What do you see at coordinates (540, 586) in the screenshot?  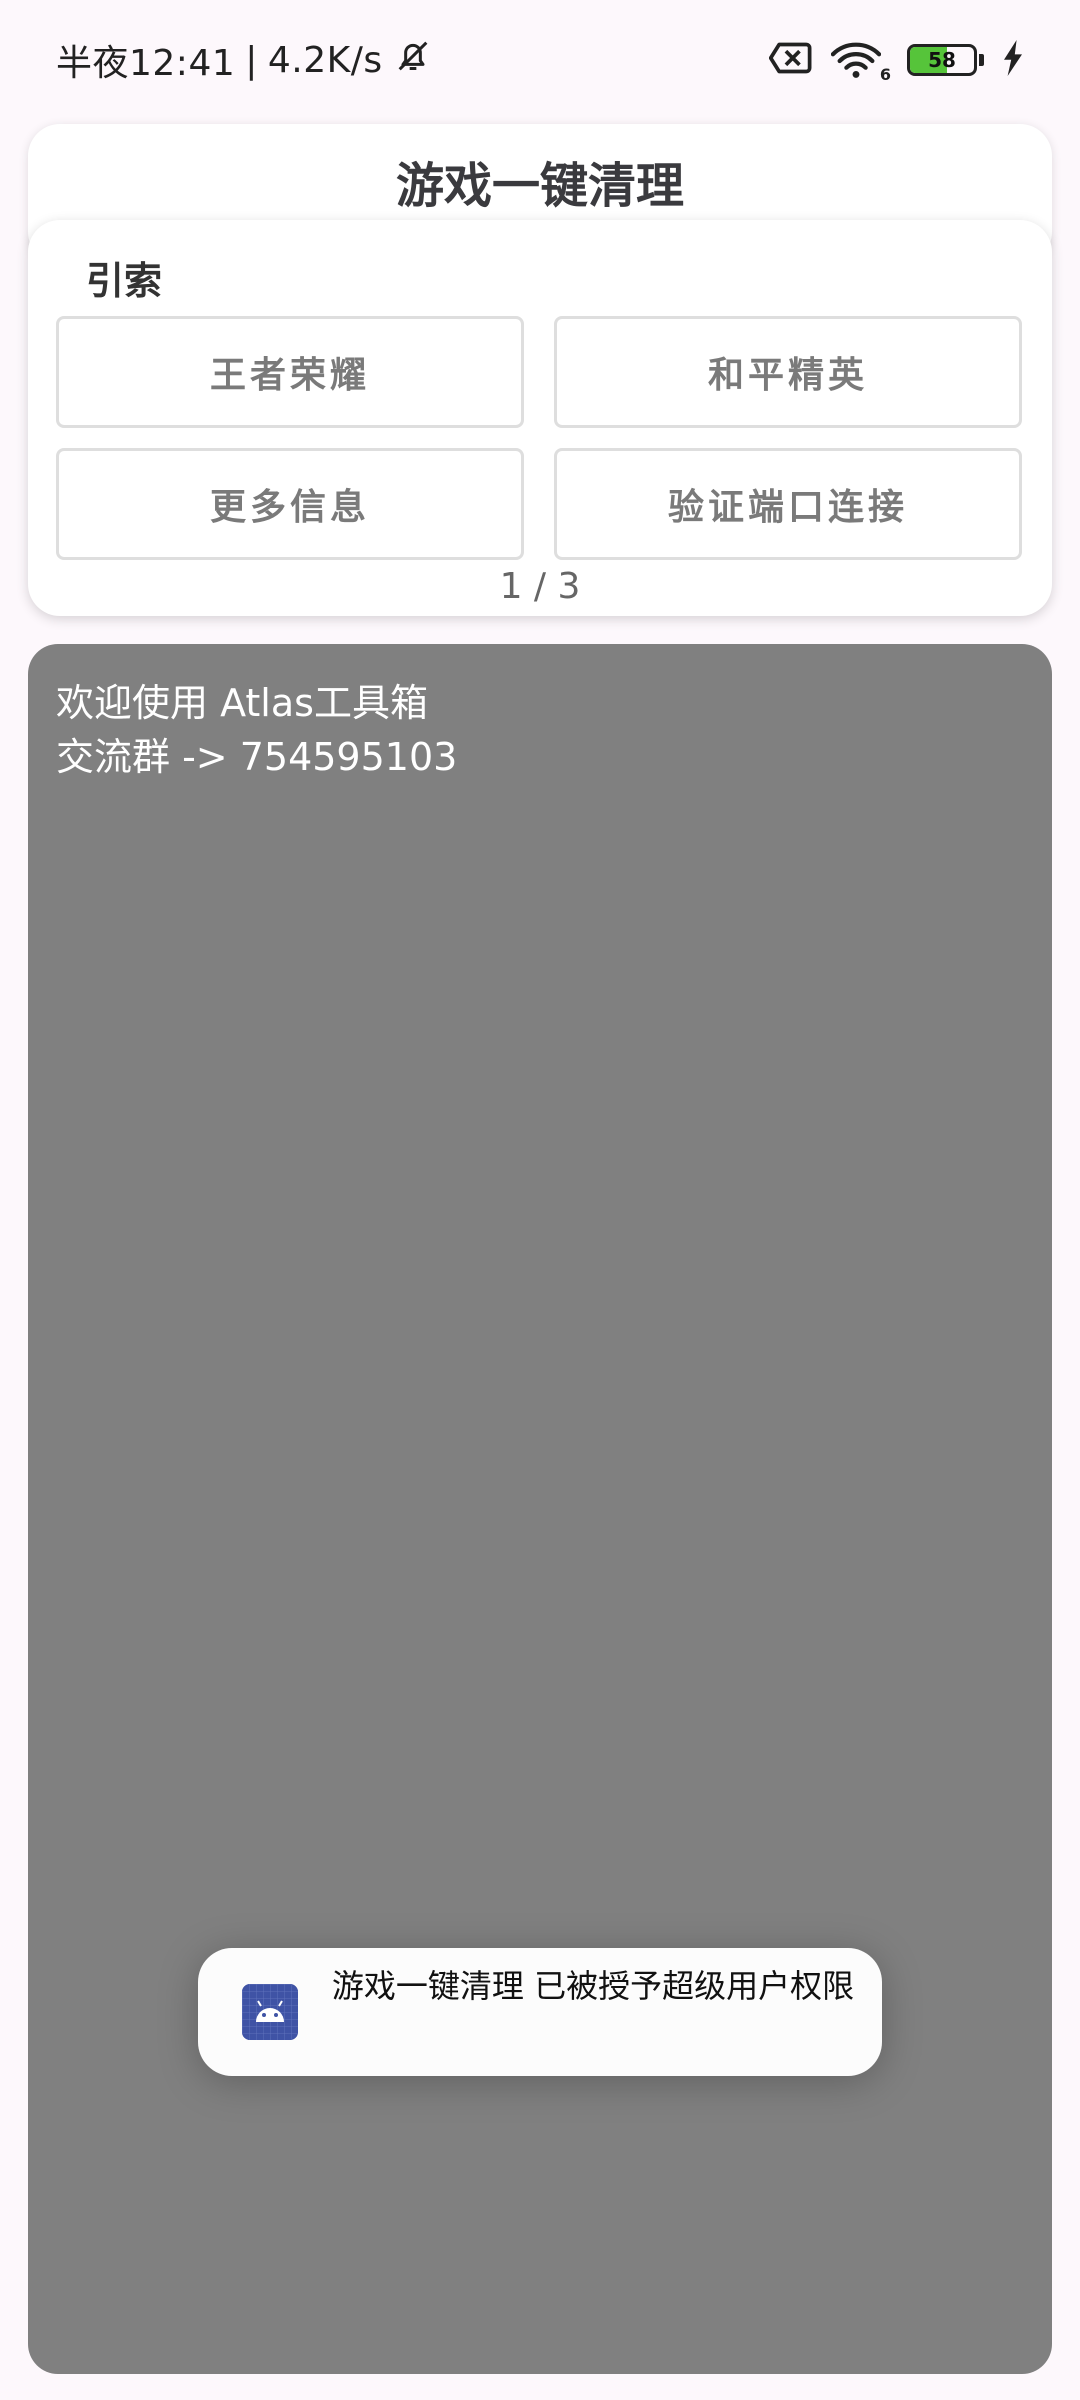 I see `page-indicator: 1 / 3` at bounding box center [540, 586].